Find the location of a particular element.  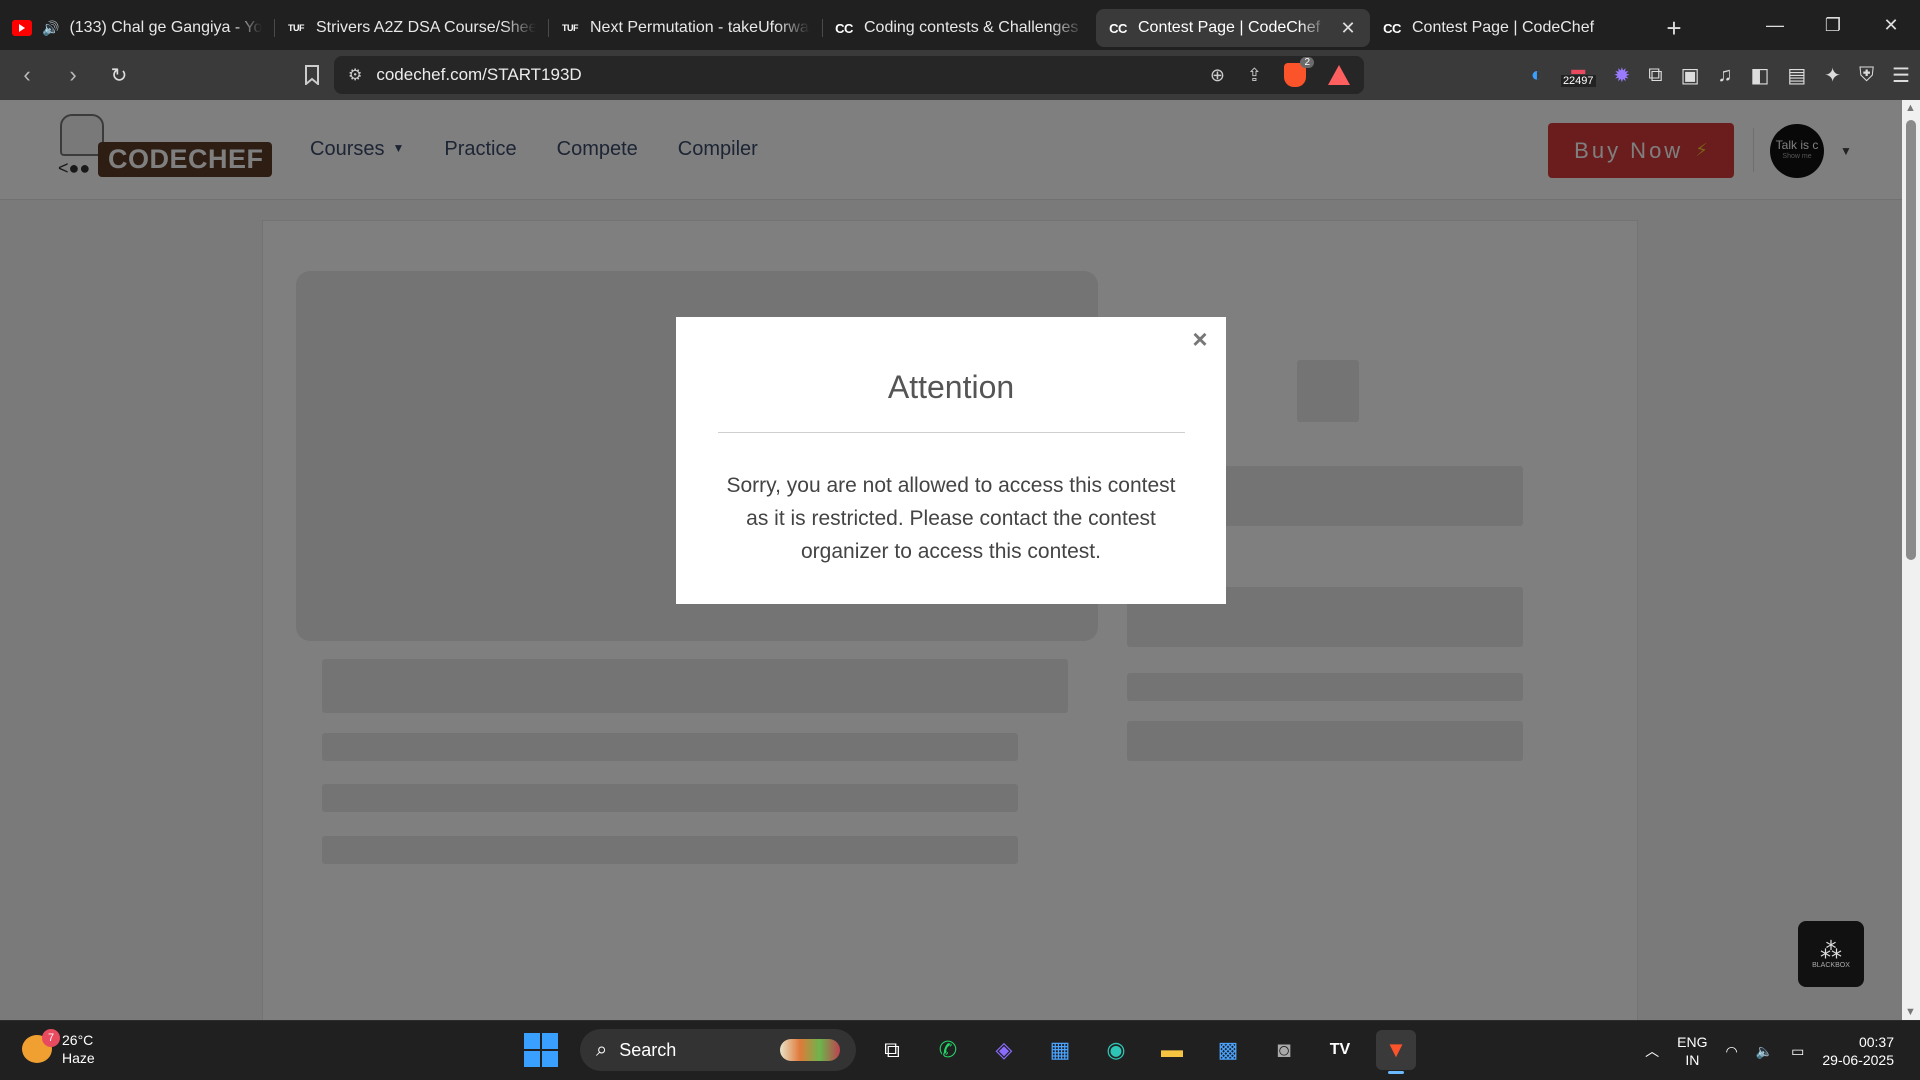

battery-icon: ▭ is located at coordinates (1797, 1051).